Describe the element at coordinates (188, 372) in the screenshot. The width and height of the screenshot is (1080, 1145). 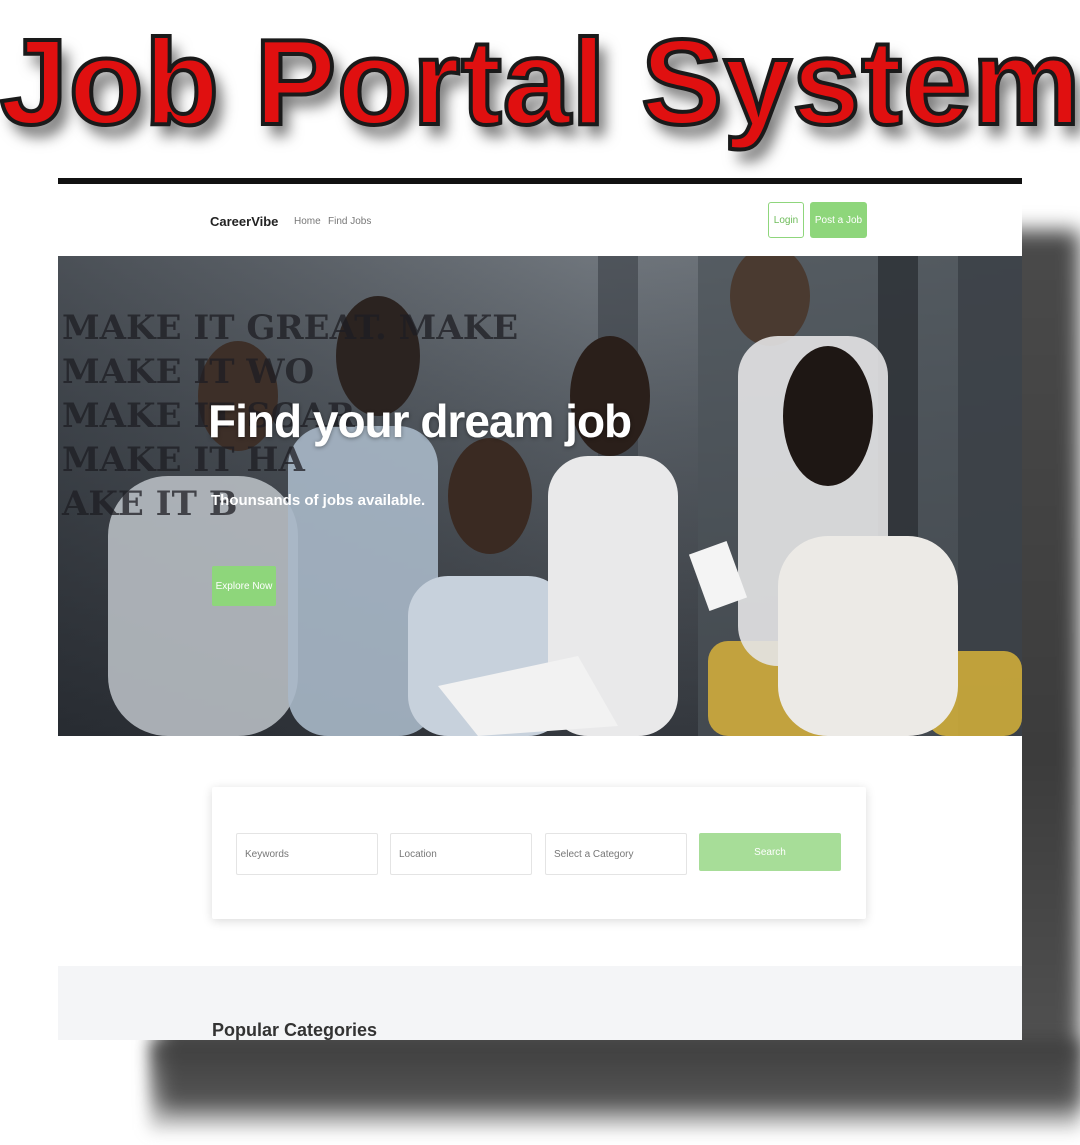
I see `wall-text-line: MAKE IT WO` at that location.